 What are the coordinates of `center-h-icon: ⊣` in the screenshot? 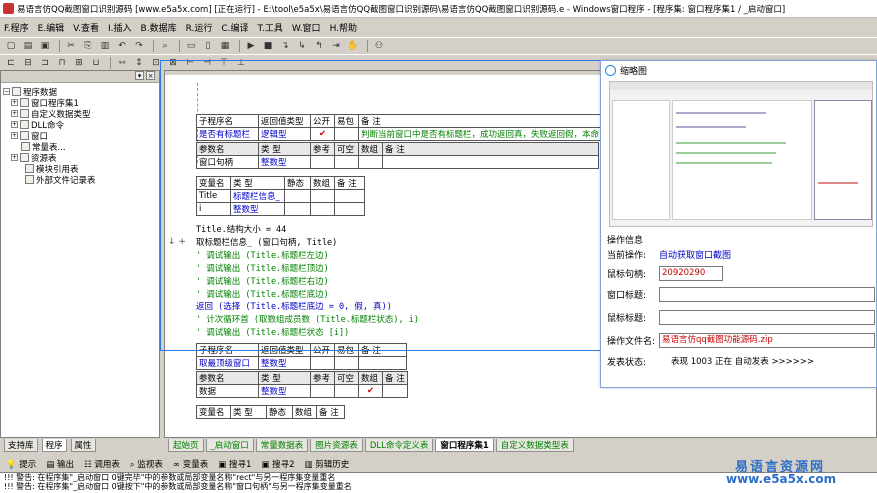 It's located at (207, 63).